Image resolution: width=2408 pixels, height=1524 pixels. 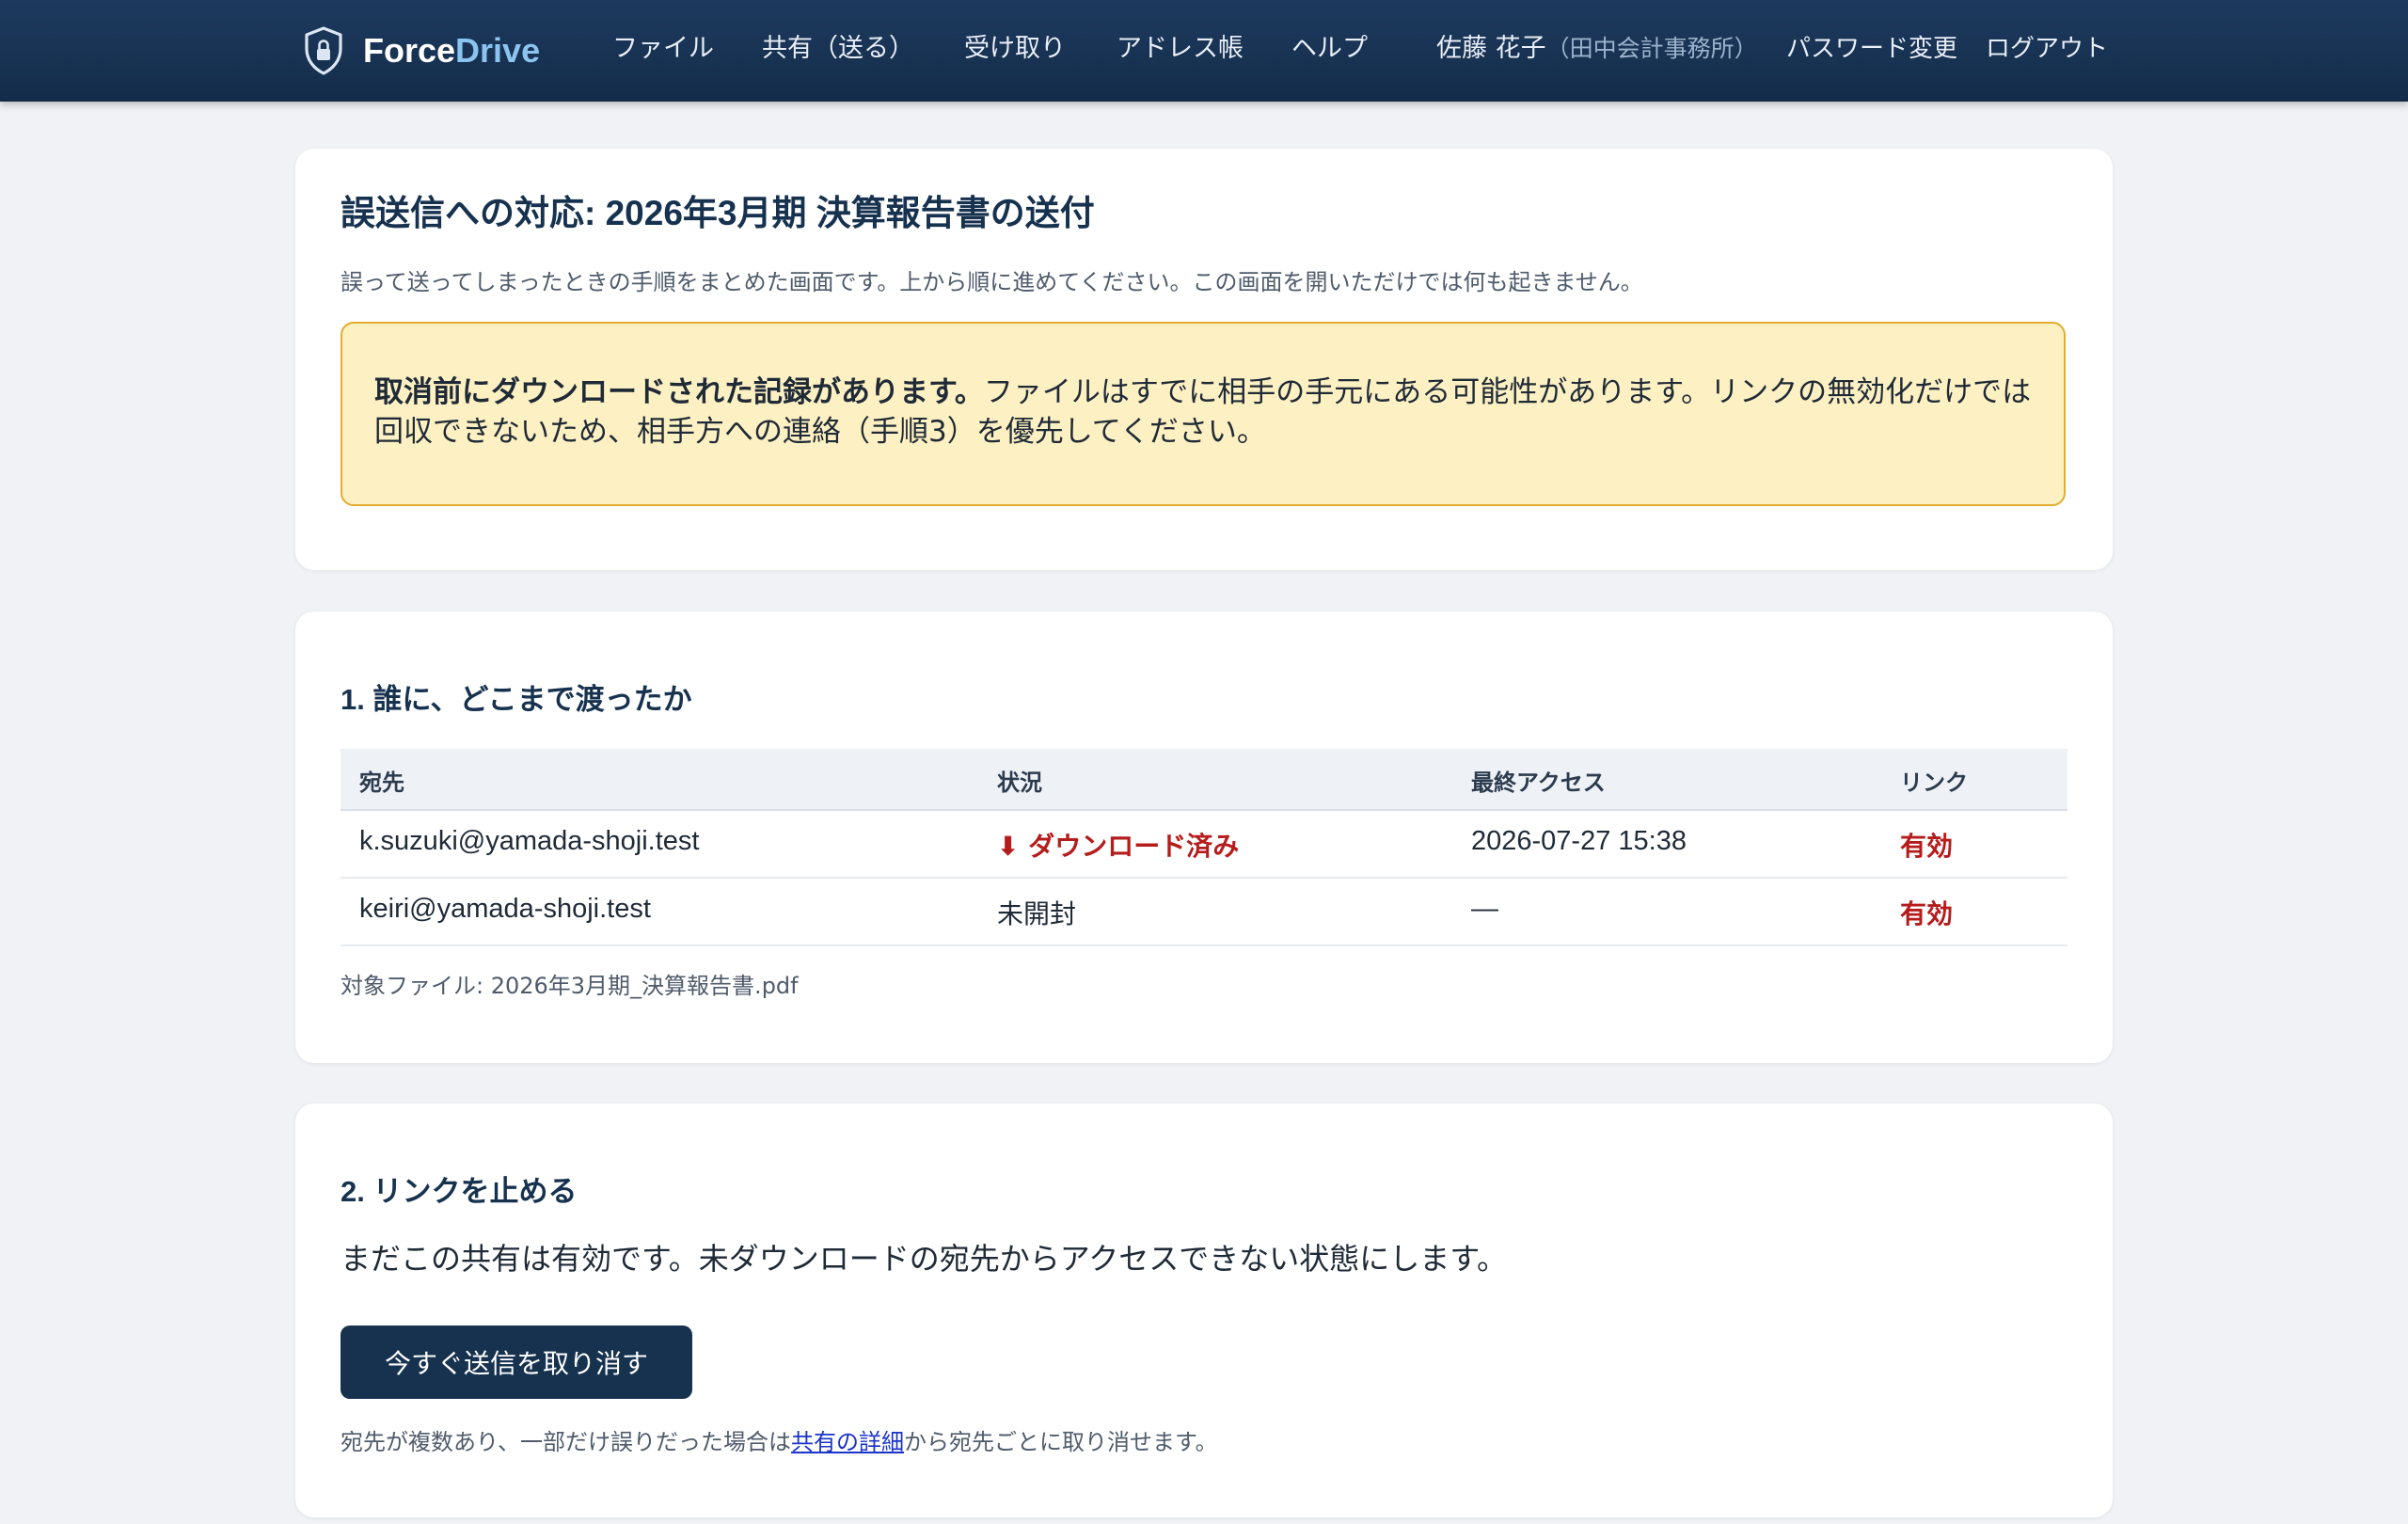 What do you see at coordinates (505, 909) in the screenshot?
I see `recipient-email: keiri@yamada-shoji.test` at bounding box center [505, 909].